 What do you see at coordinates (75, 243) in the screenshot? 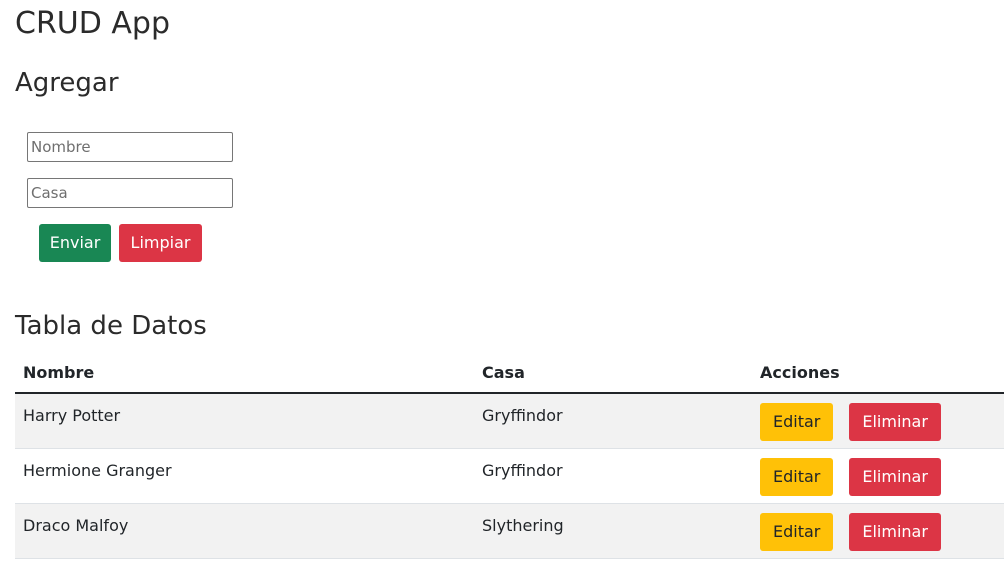
I see `submit-button: Enviar` at bounding box center [75, 243].